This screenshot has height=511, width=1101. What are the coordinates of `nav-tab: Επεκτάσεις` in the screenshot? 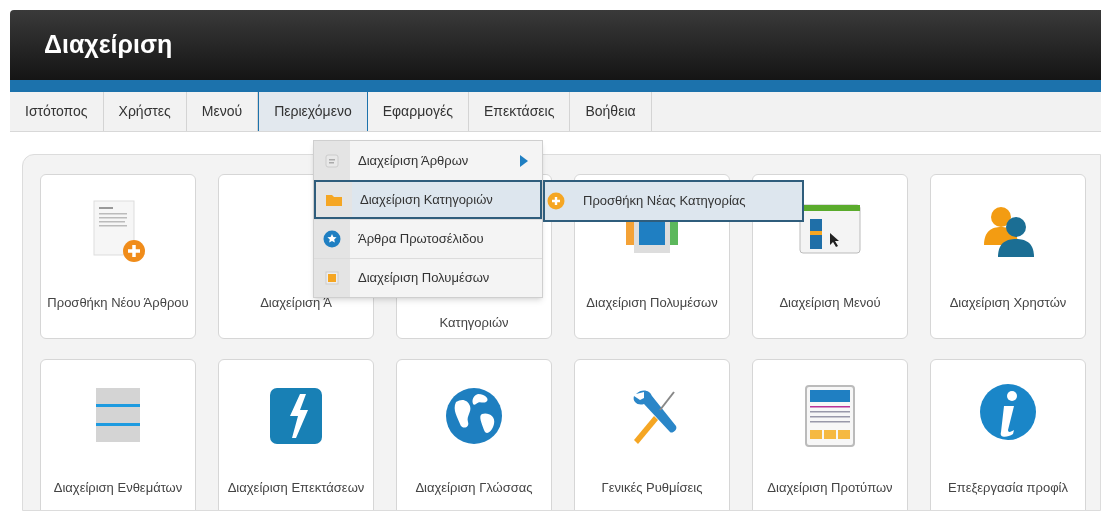 It's located at (520, 111).